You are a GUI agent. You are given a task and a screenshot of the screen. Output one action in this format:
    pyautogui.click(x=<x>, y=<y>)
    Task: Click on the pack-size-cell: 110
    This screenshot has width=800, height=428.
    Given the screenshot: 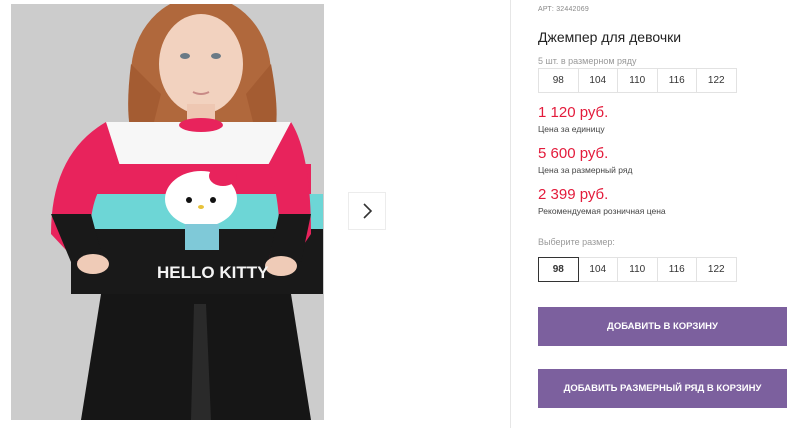 What is the action you would take?
    pyautogui.click(x=637, y=80)
    